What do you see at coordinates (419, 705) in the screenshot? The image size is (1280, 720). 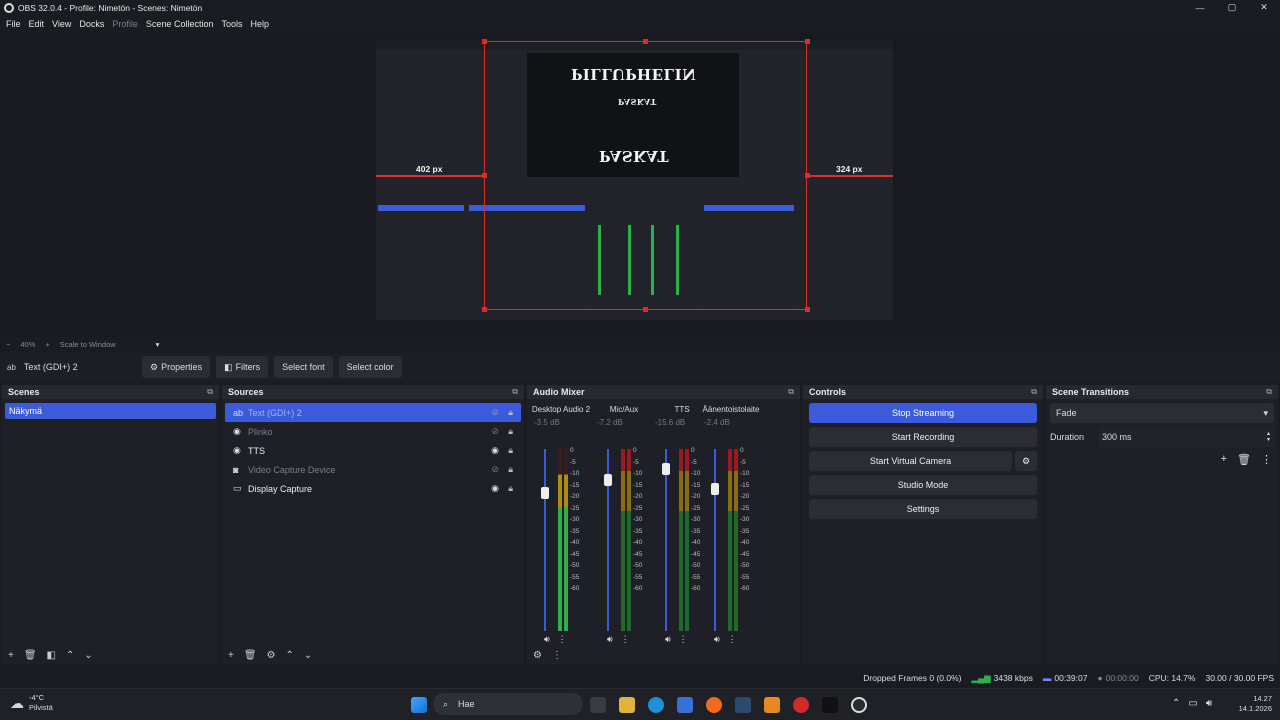 I see `start-button-icon` at bounding box center [419, 705].